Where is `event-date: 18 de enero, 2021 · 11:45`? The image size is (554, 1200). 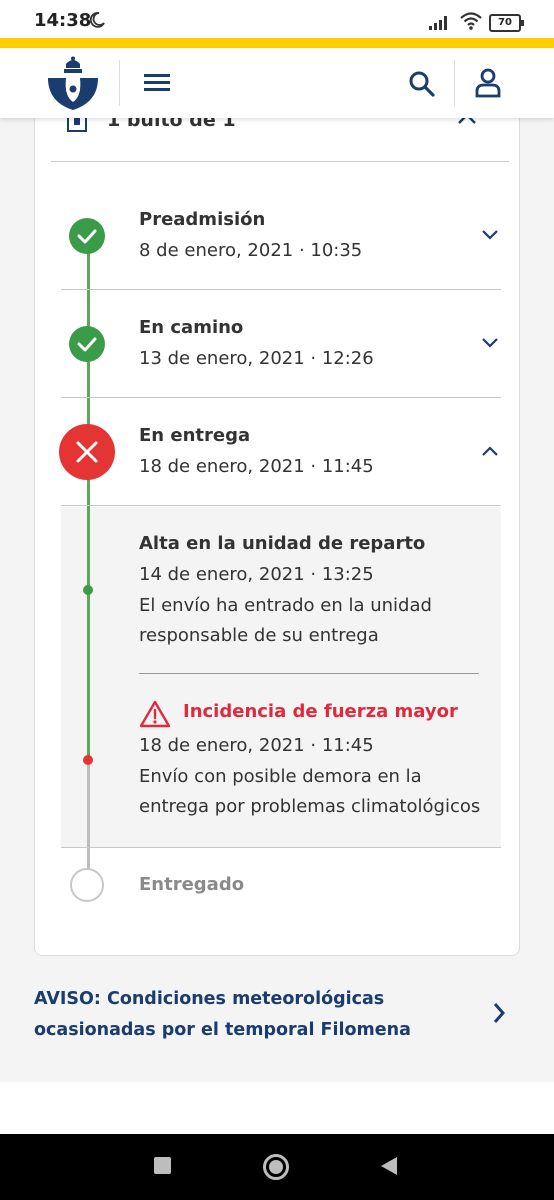 event-date: 18 de enero, 2021 · 11:45 is located at coordinates (256, 745).